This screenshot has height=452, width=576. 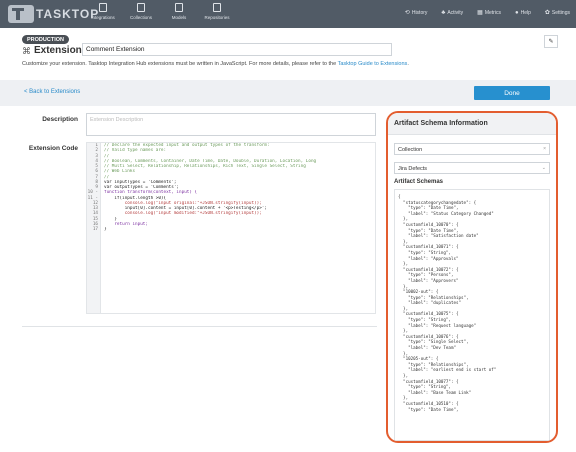 I want to click on chevron-down-icon: ⌄, so click(x=544, y=168).